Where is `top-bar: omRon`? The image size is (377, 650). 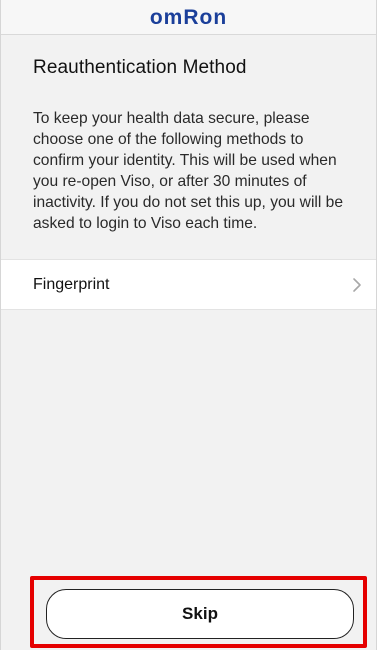
top-bar: omRon is located at coordinates (188, 17).